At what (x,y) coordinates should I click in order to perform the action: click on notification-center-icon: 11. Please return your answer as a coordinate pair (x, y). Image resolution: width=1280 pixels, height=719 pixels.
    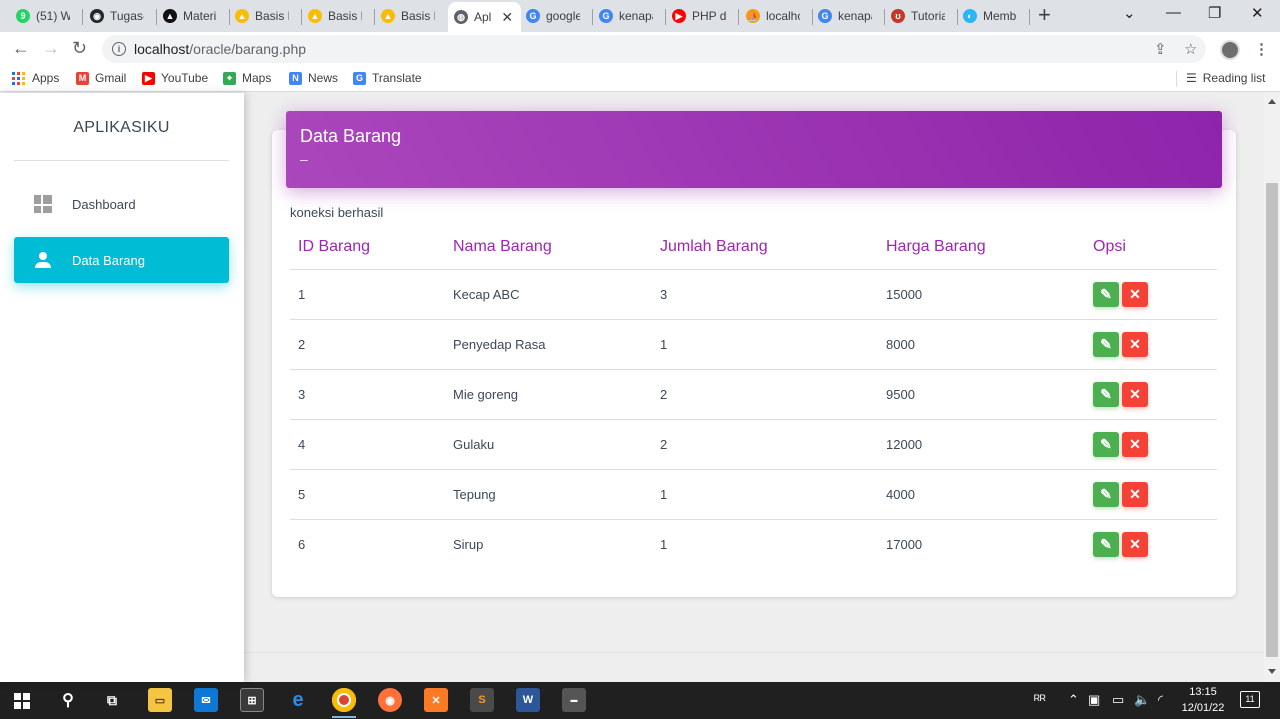
    Looking at the image, I should click on (1250, 699).